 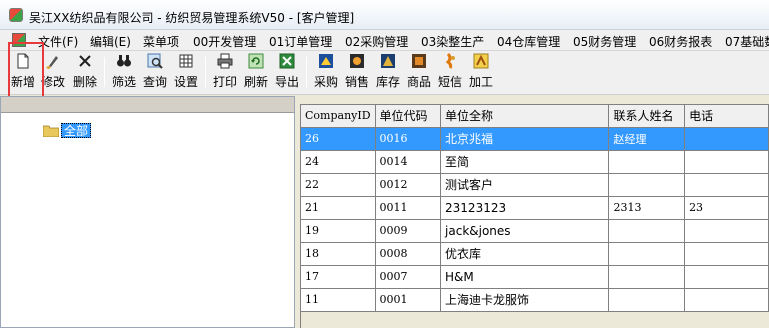 What do you see at coordinates (22, 82) in the screenshot?
I see `new-label: 新增` at bounding box center [22, 82].